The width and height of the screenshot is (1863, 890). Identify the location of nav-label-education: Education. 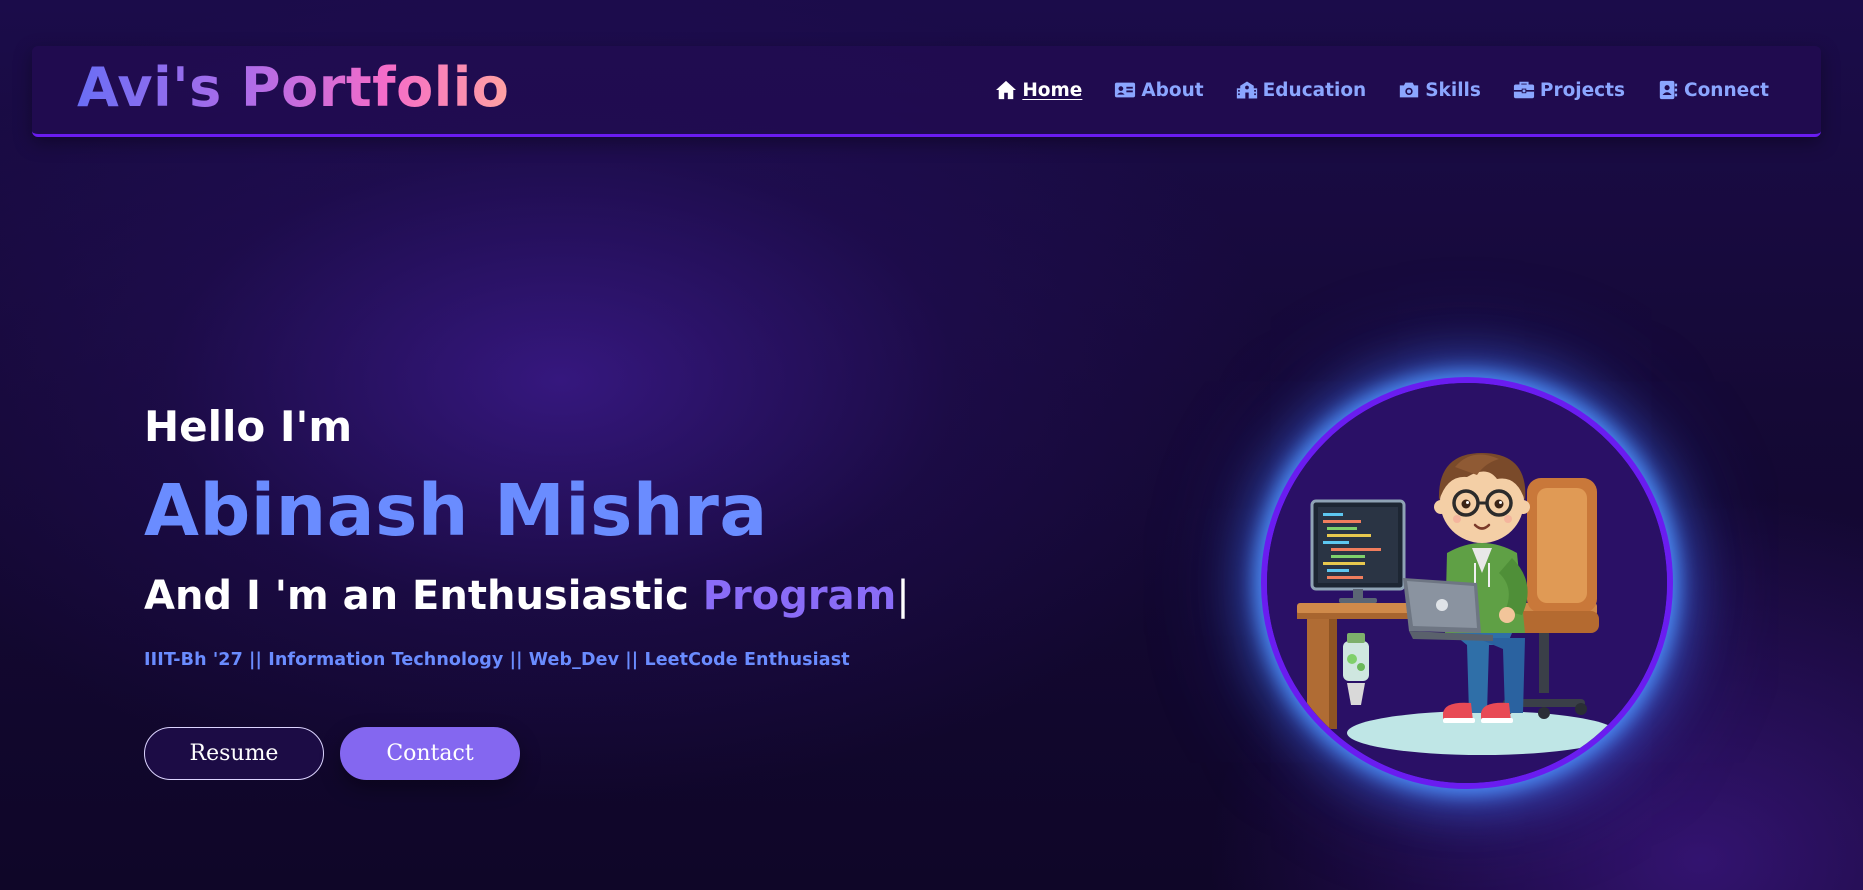
(1314, 90).